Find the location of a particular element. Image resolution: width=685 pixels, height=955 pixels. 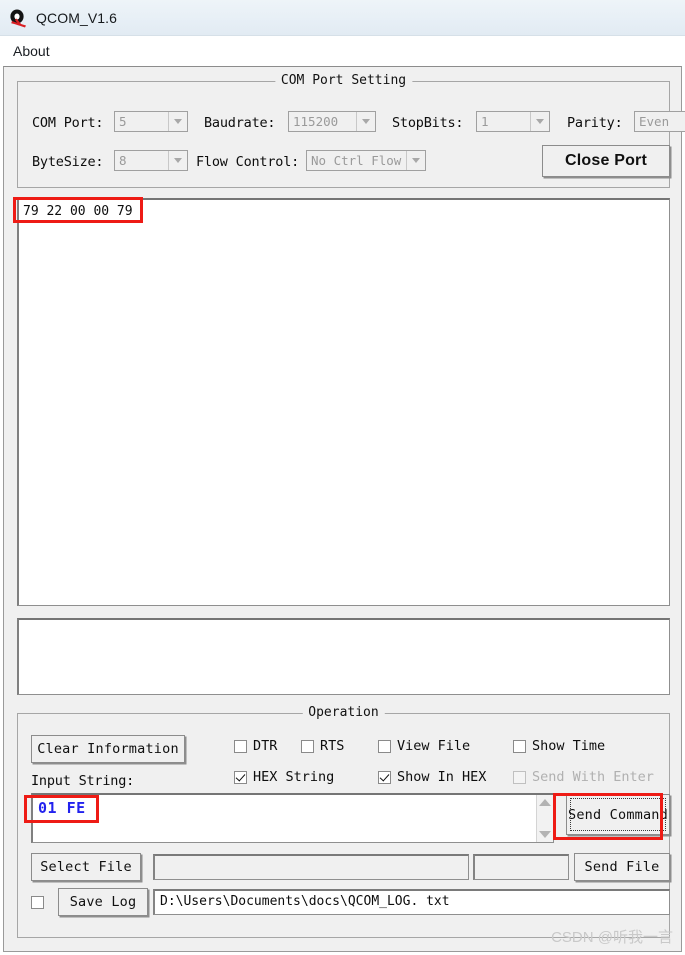

parity-value: Even is located at coordinates (654, 121).